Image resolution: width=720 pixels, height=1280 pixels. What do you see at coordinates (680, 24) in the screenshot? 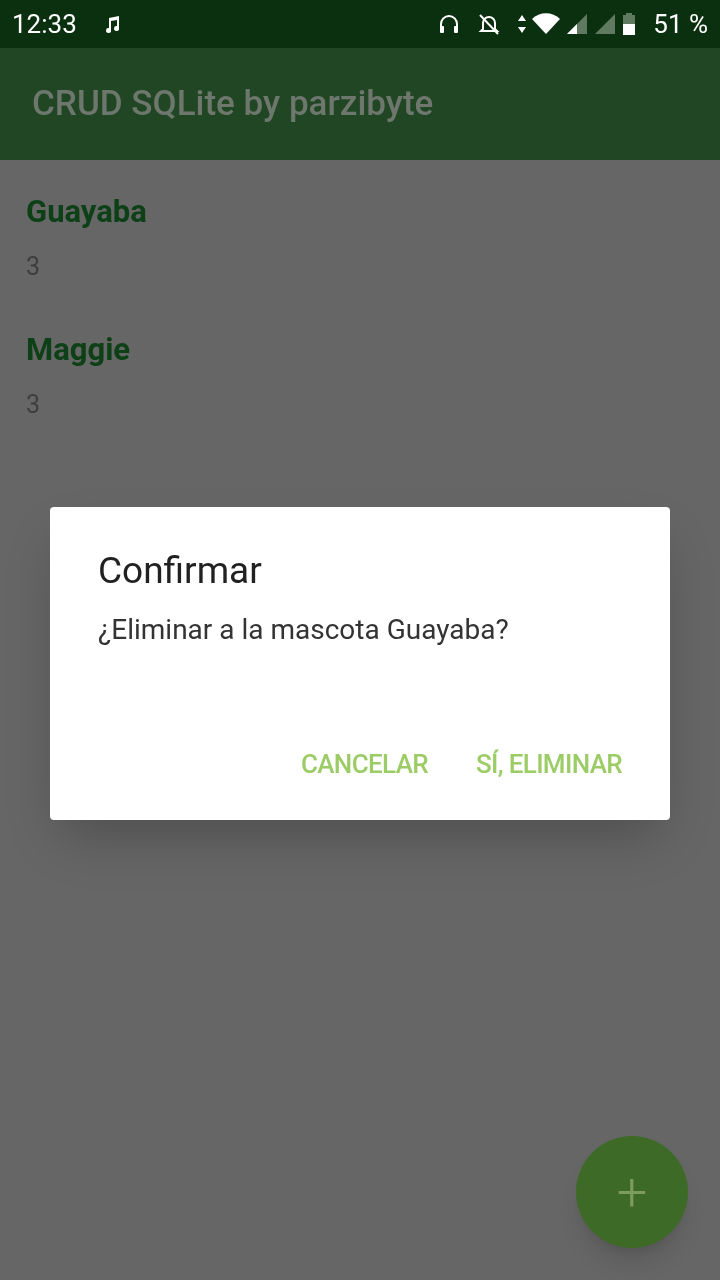
I see `battery-percent: 51 %` at bounding box center [680, 24].